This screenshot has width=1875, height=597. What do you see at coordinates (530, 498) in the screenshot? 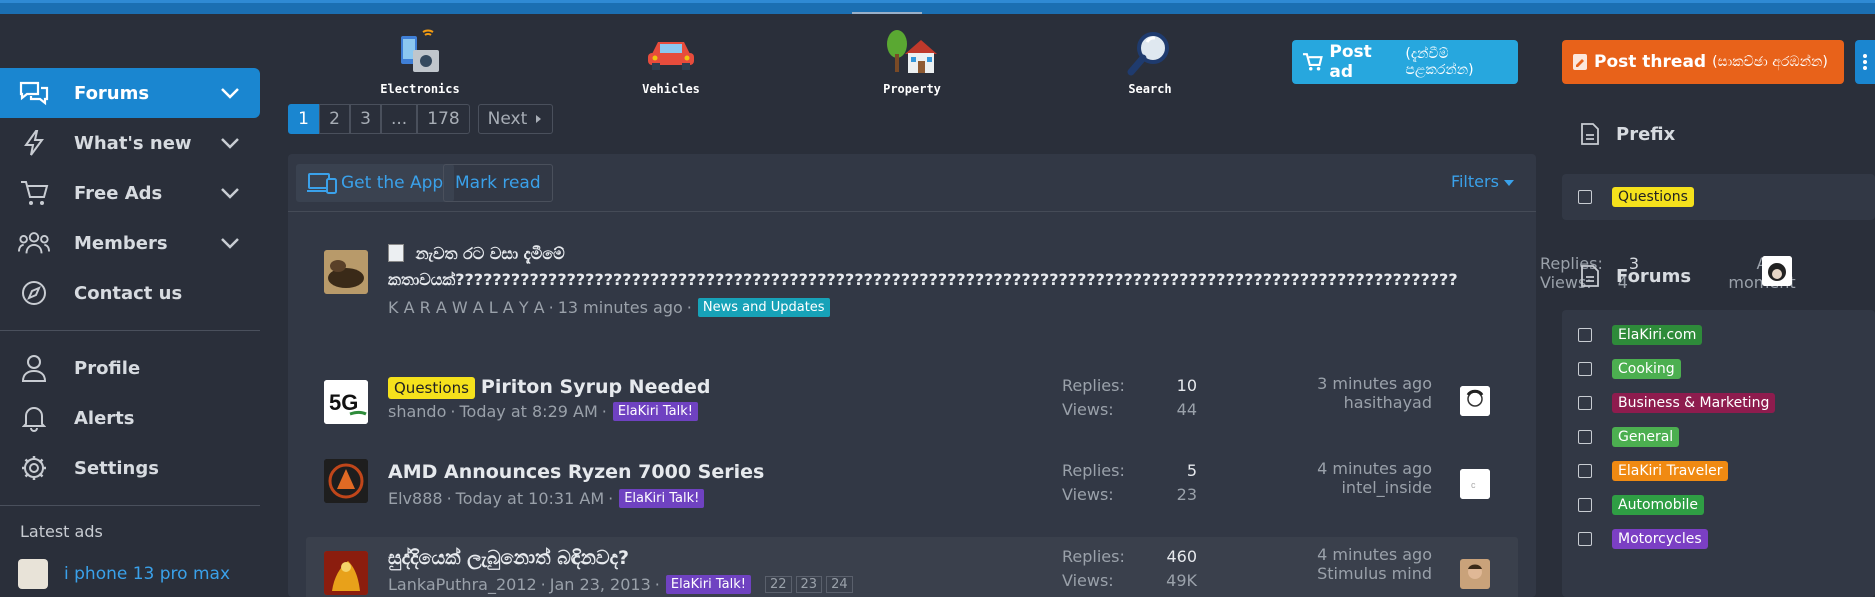
I see `thread-time: Today at 10:31 AM` at bounding box center [530, 498].